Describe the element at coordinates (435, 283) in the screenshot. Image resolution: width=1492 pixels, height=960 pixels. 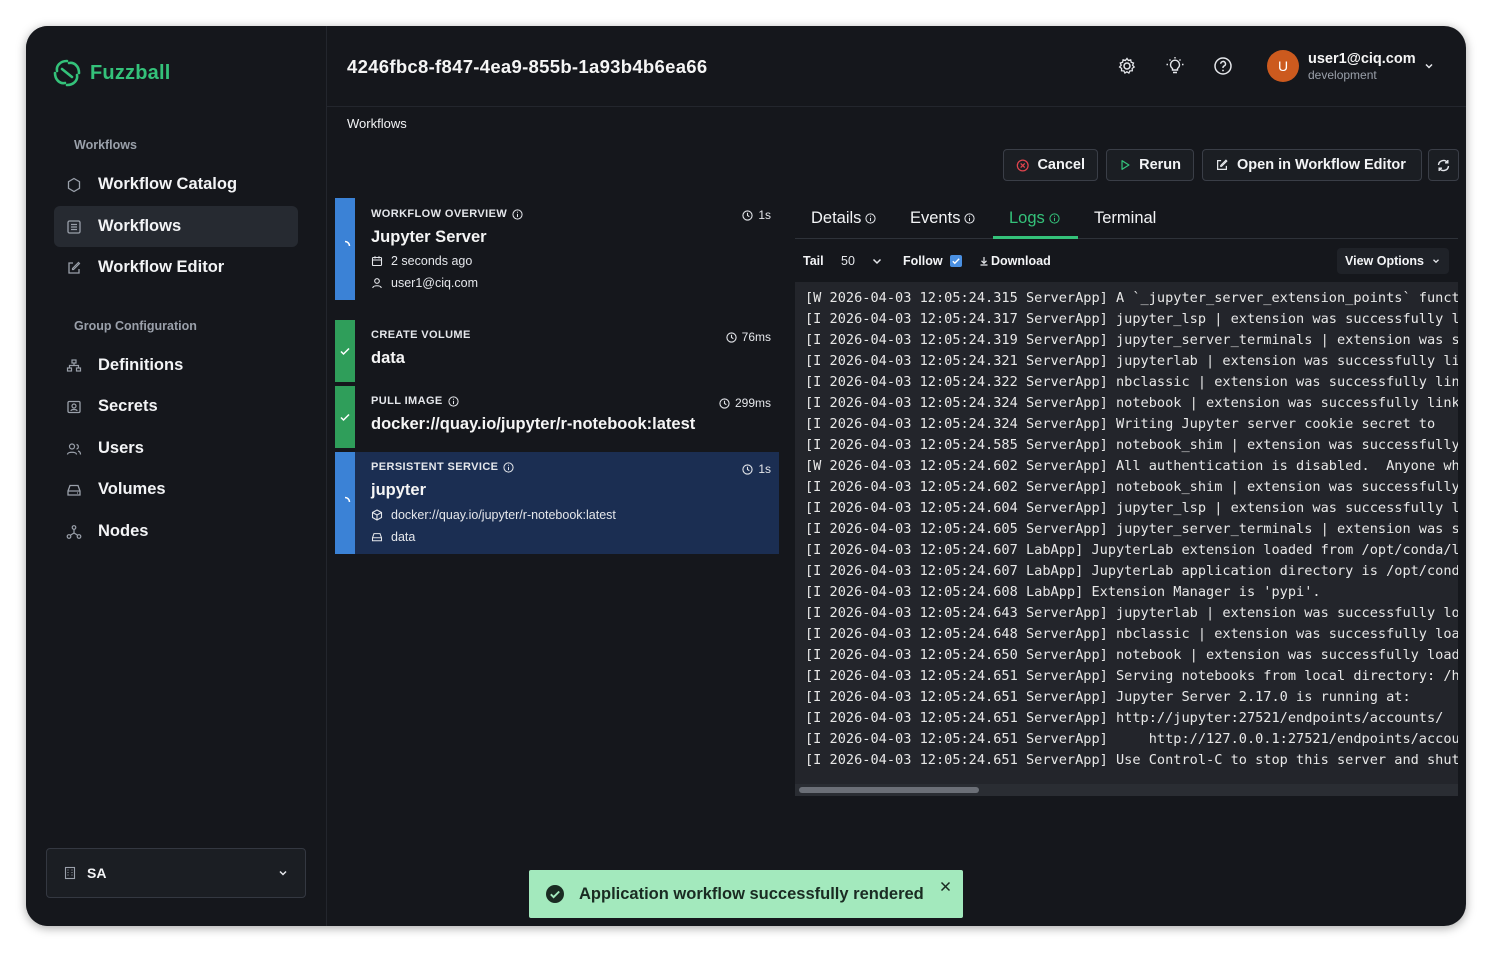
I see `step-owner-label: user1@ciq.com` at that location.